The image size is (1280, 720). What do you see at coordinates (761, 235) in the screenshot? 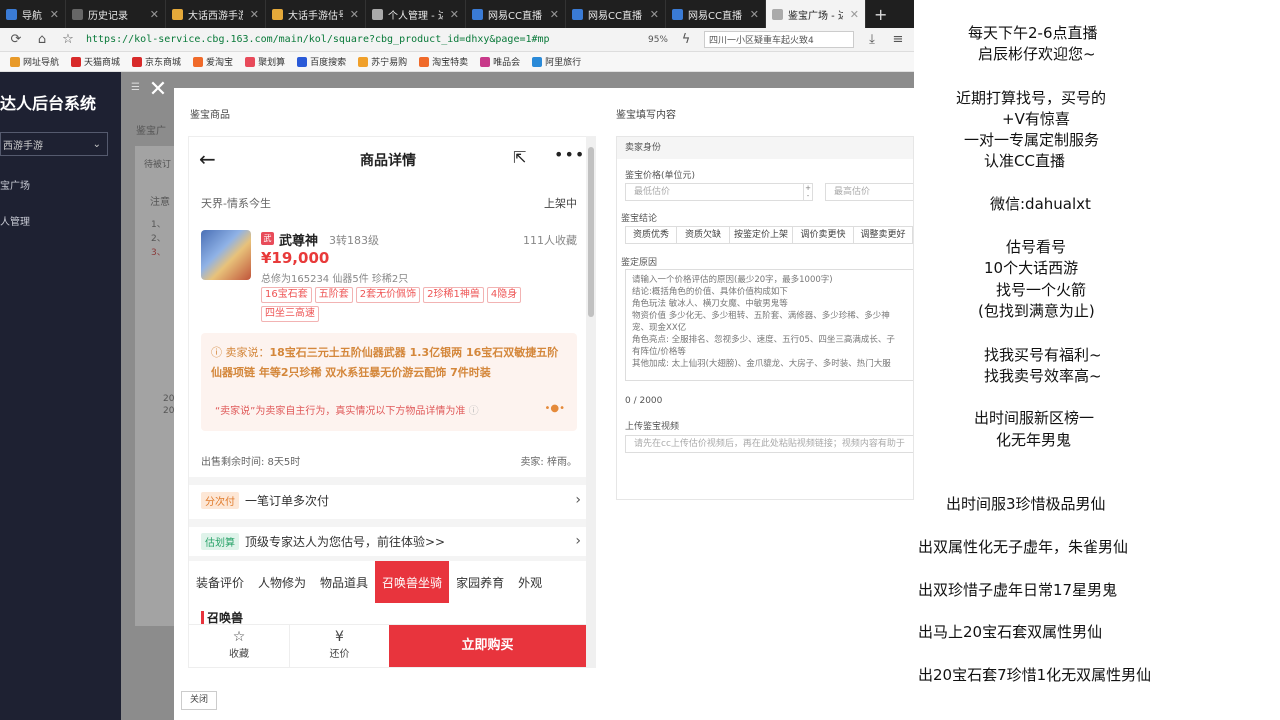
I see `conclusion-option: 按鉴定价上架` at bounding box center [761, 235].